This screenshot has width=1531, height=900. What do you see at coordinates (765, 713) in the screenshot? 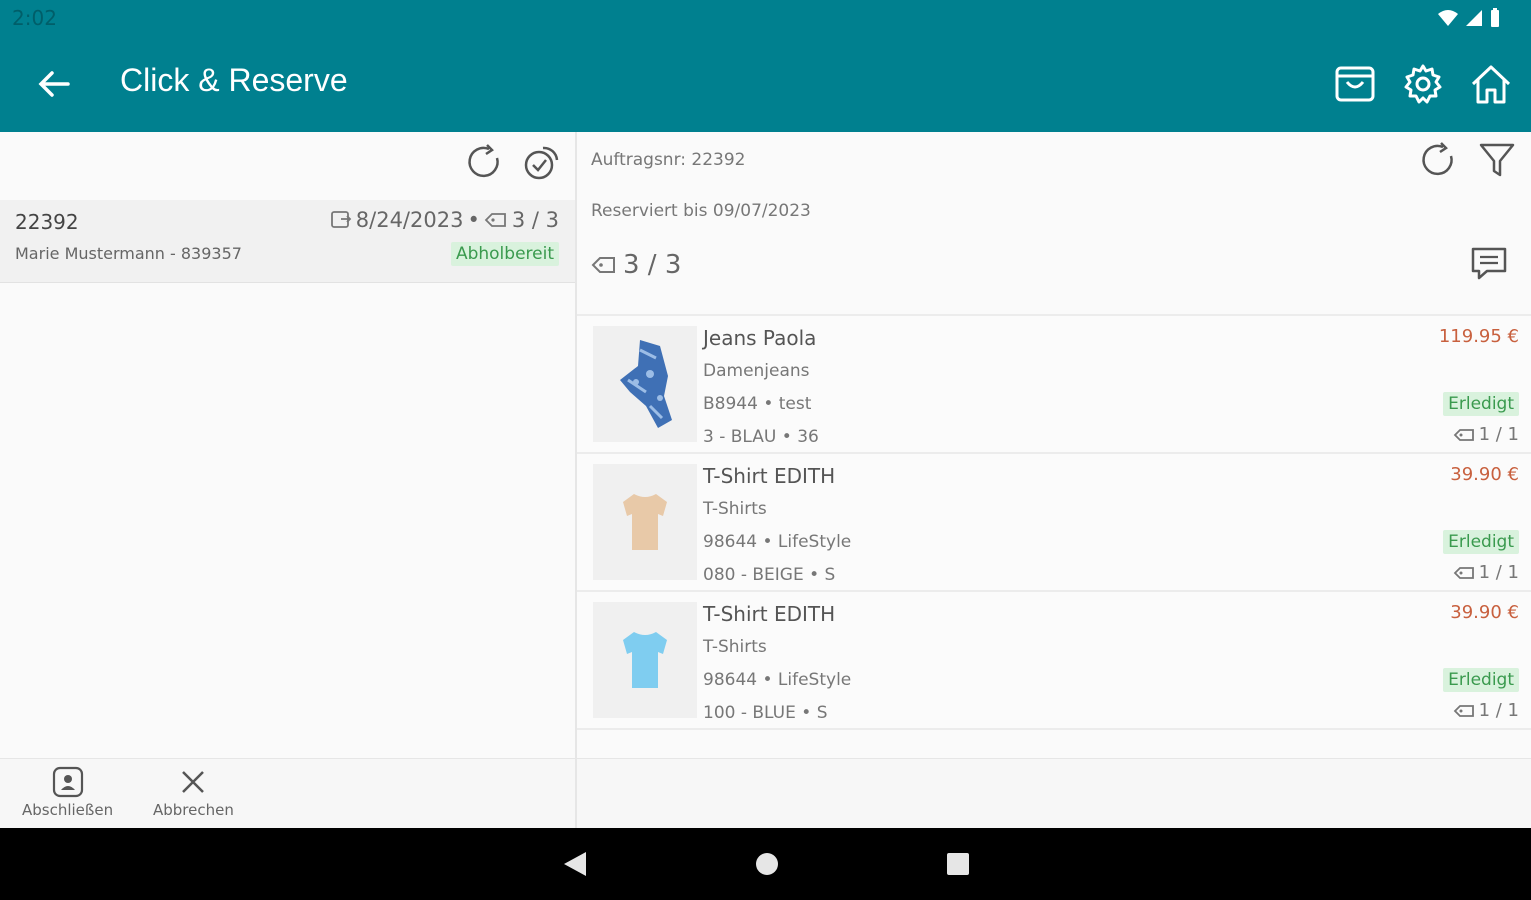
I see `product-variant: 100 - BLUE • S` at bounding box center [765, 713].